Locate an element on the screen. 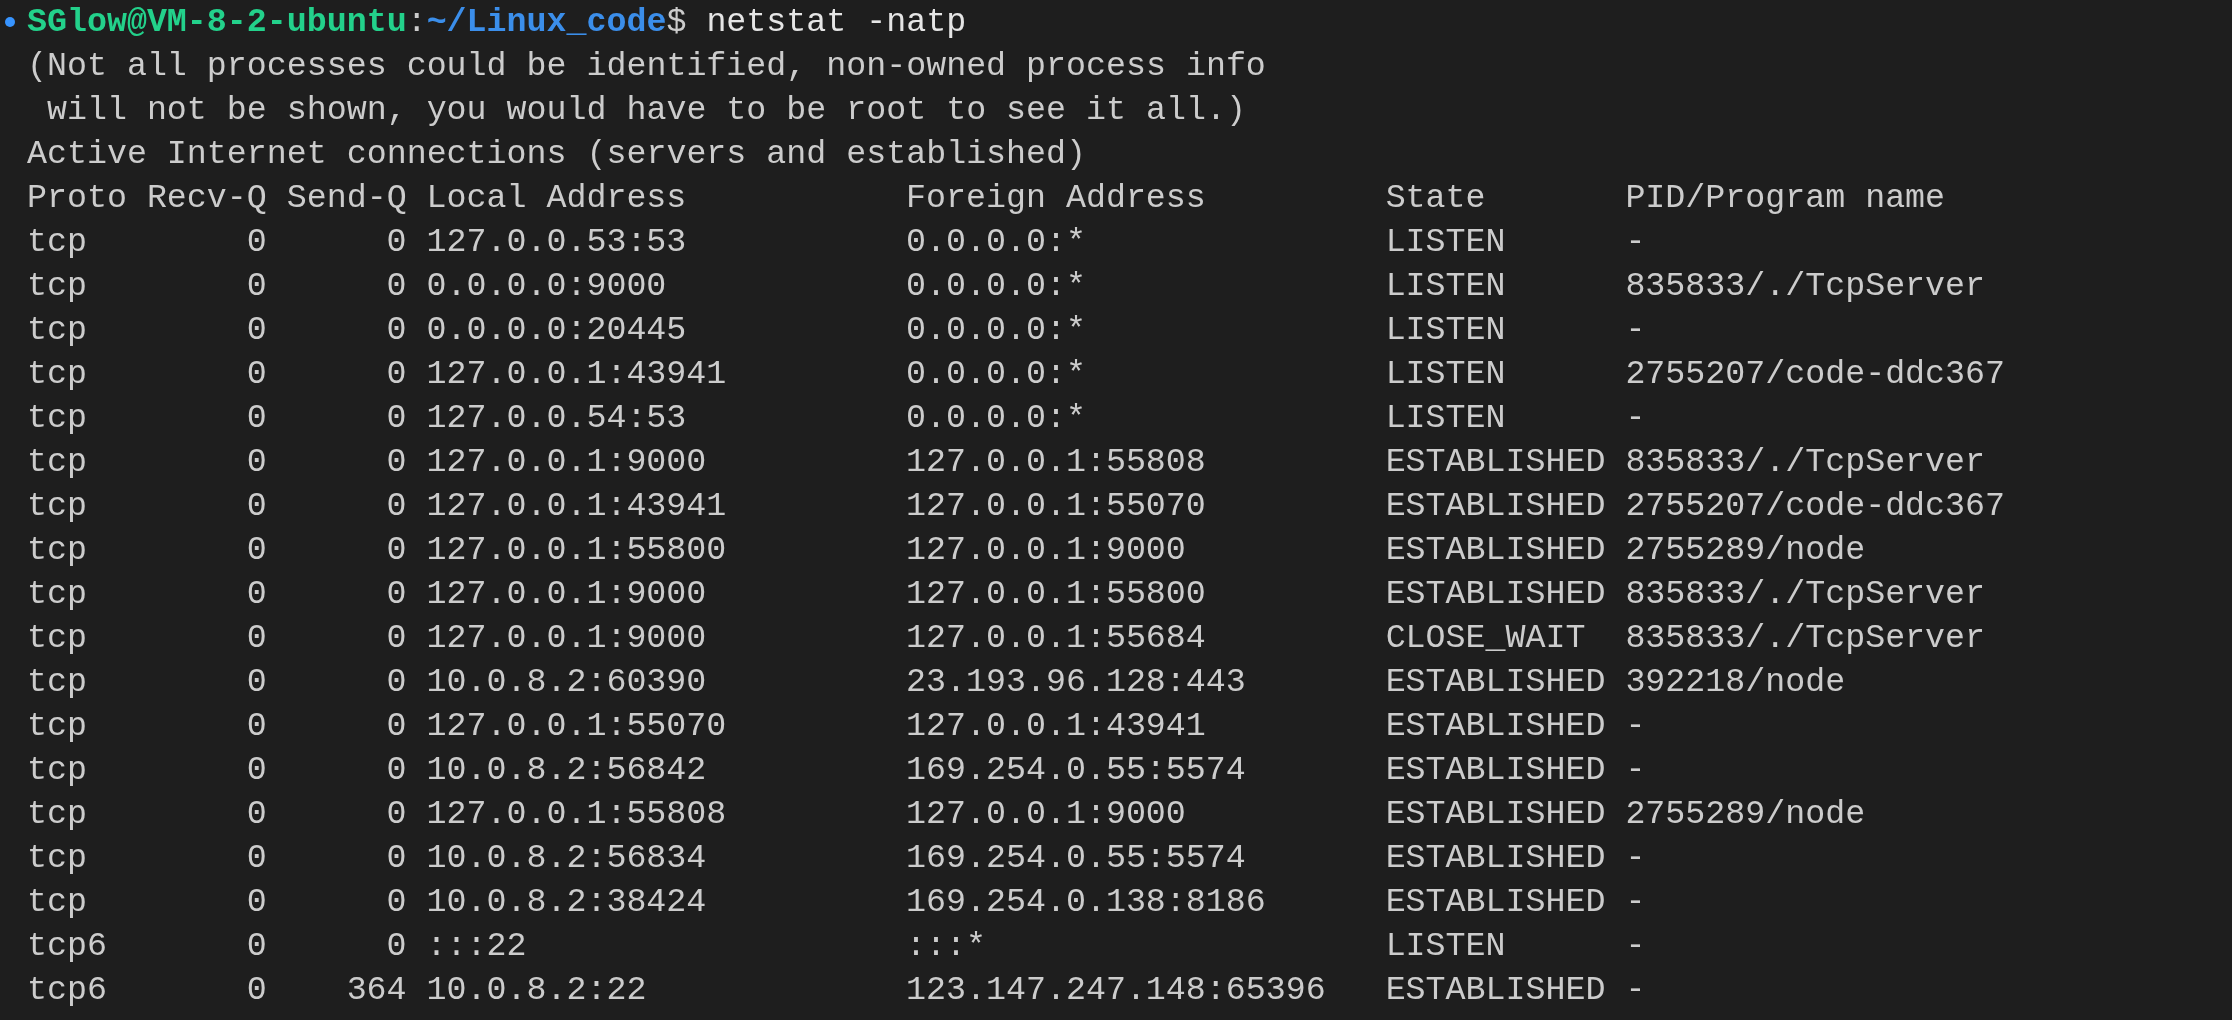  command-text: netstat -natp is located at coordinates (836, 22).